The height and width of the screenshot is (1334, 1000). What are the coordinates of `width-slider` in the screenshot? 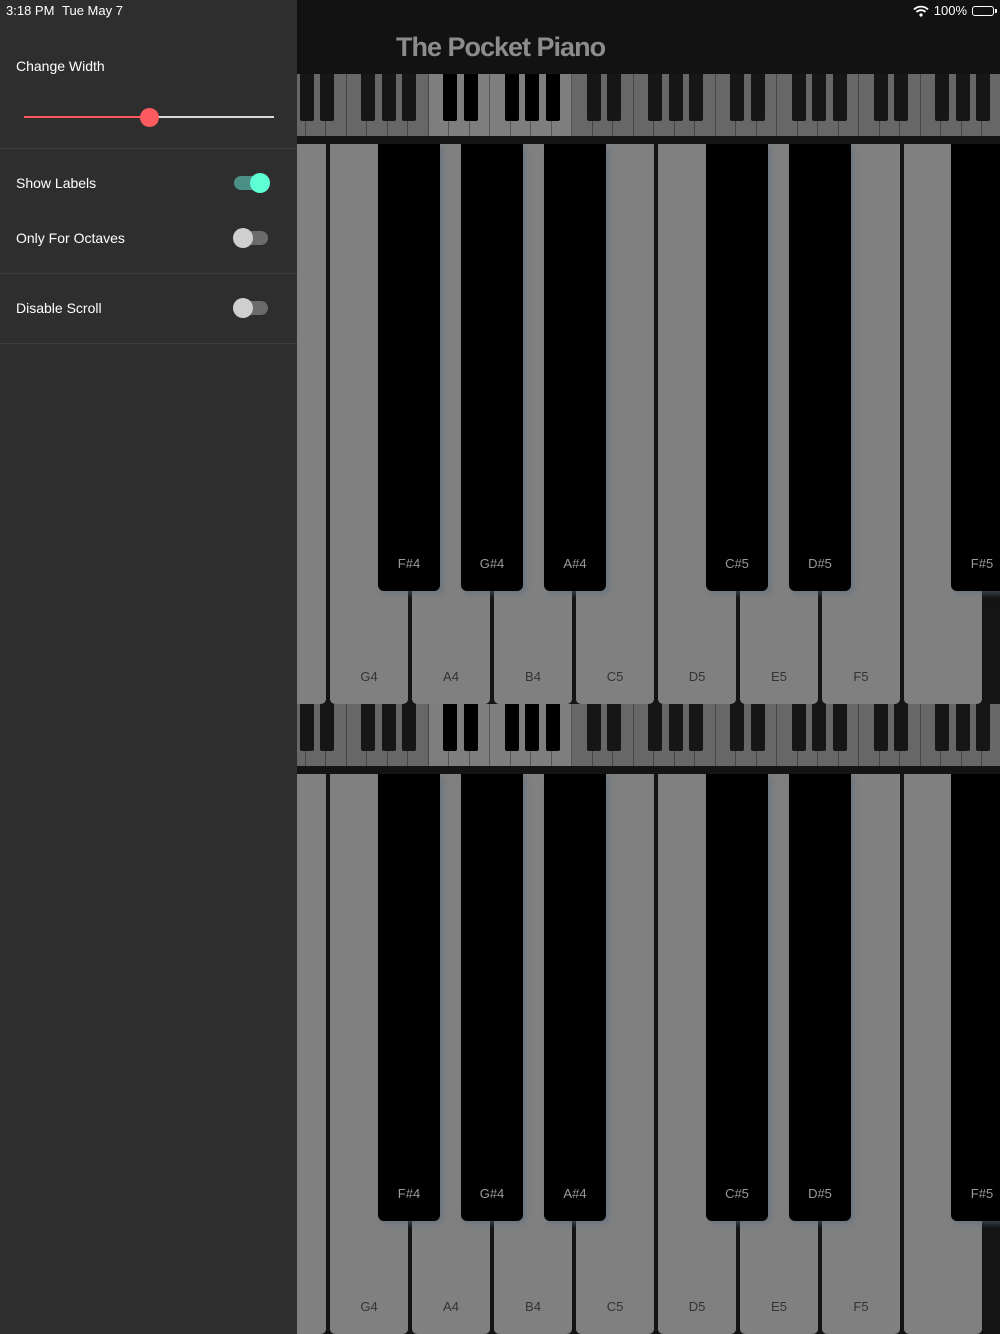 It's located at (149, 117).